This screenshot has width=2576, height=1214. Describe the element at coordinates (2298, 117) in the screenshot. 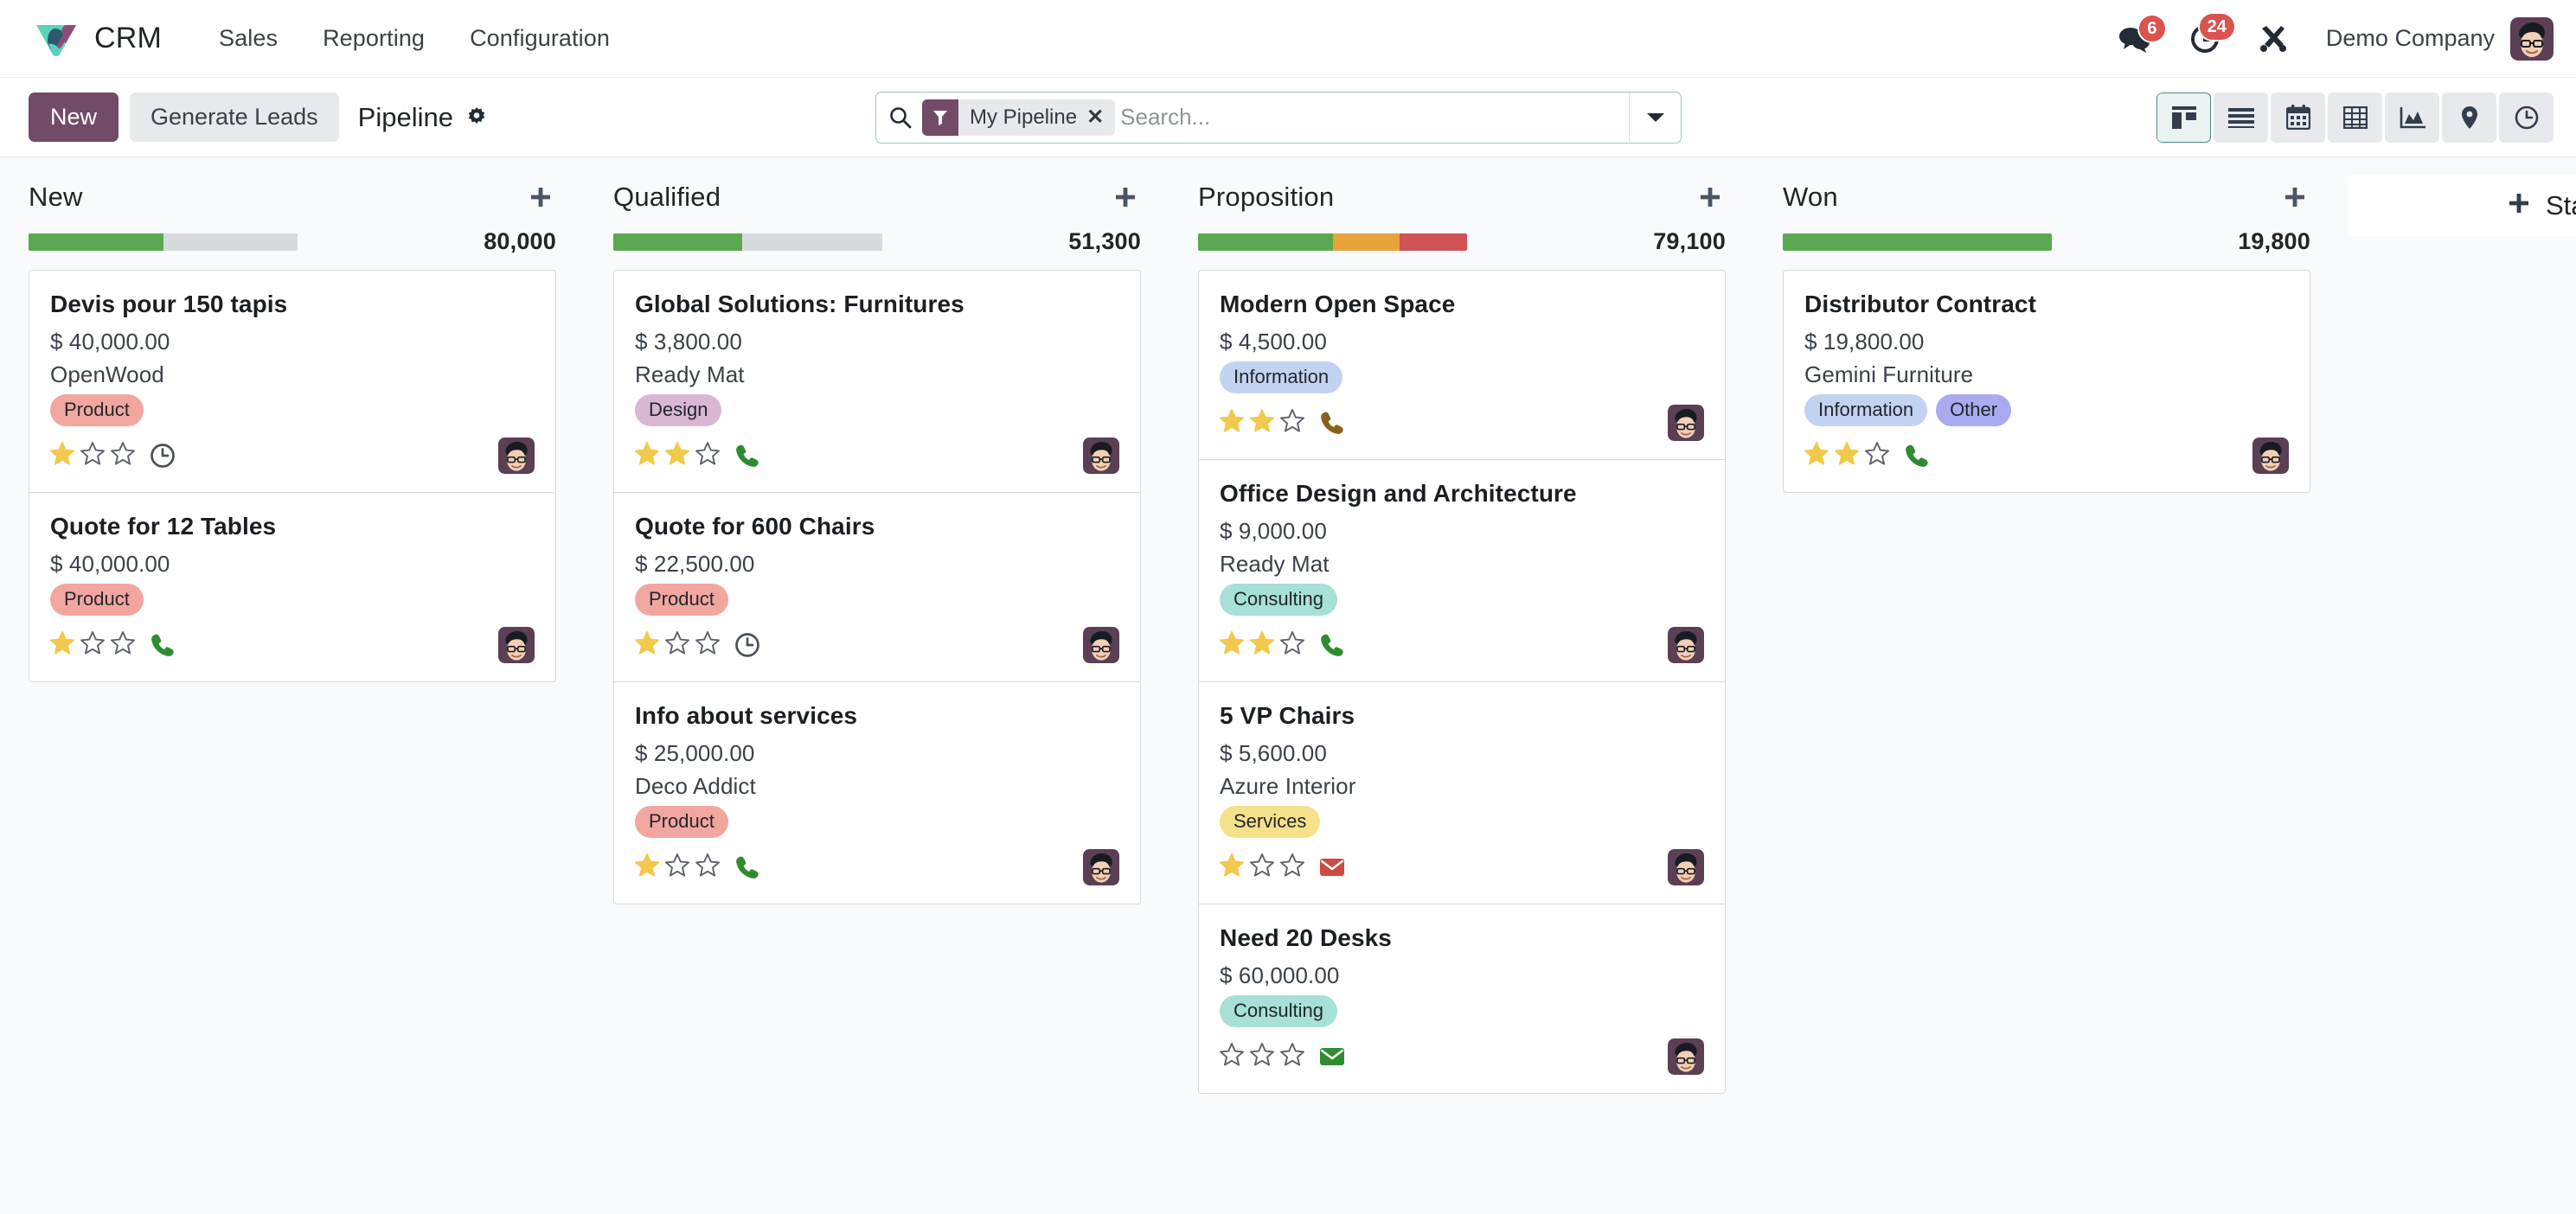

I see `view-button-calendar` at that location.